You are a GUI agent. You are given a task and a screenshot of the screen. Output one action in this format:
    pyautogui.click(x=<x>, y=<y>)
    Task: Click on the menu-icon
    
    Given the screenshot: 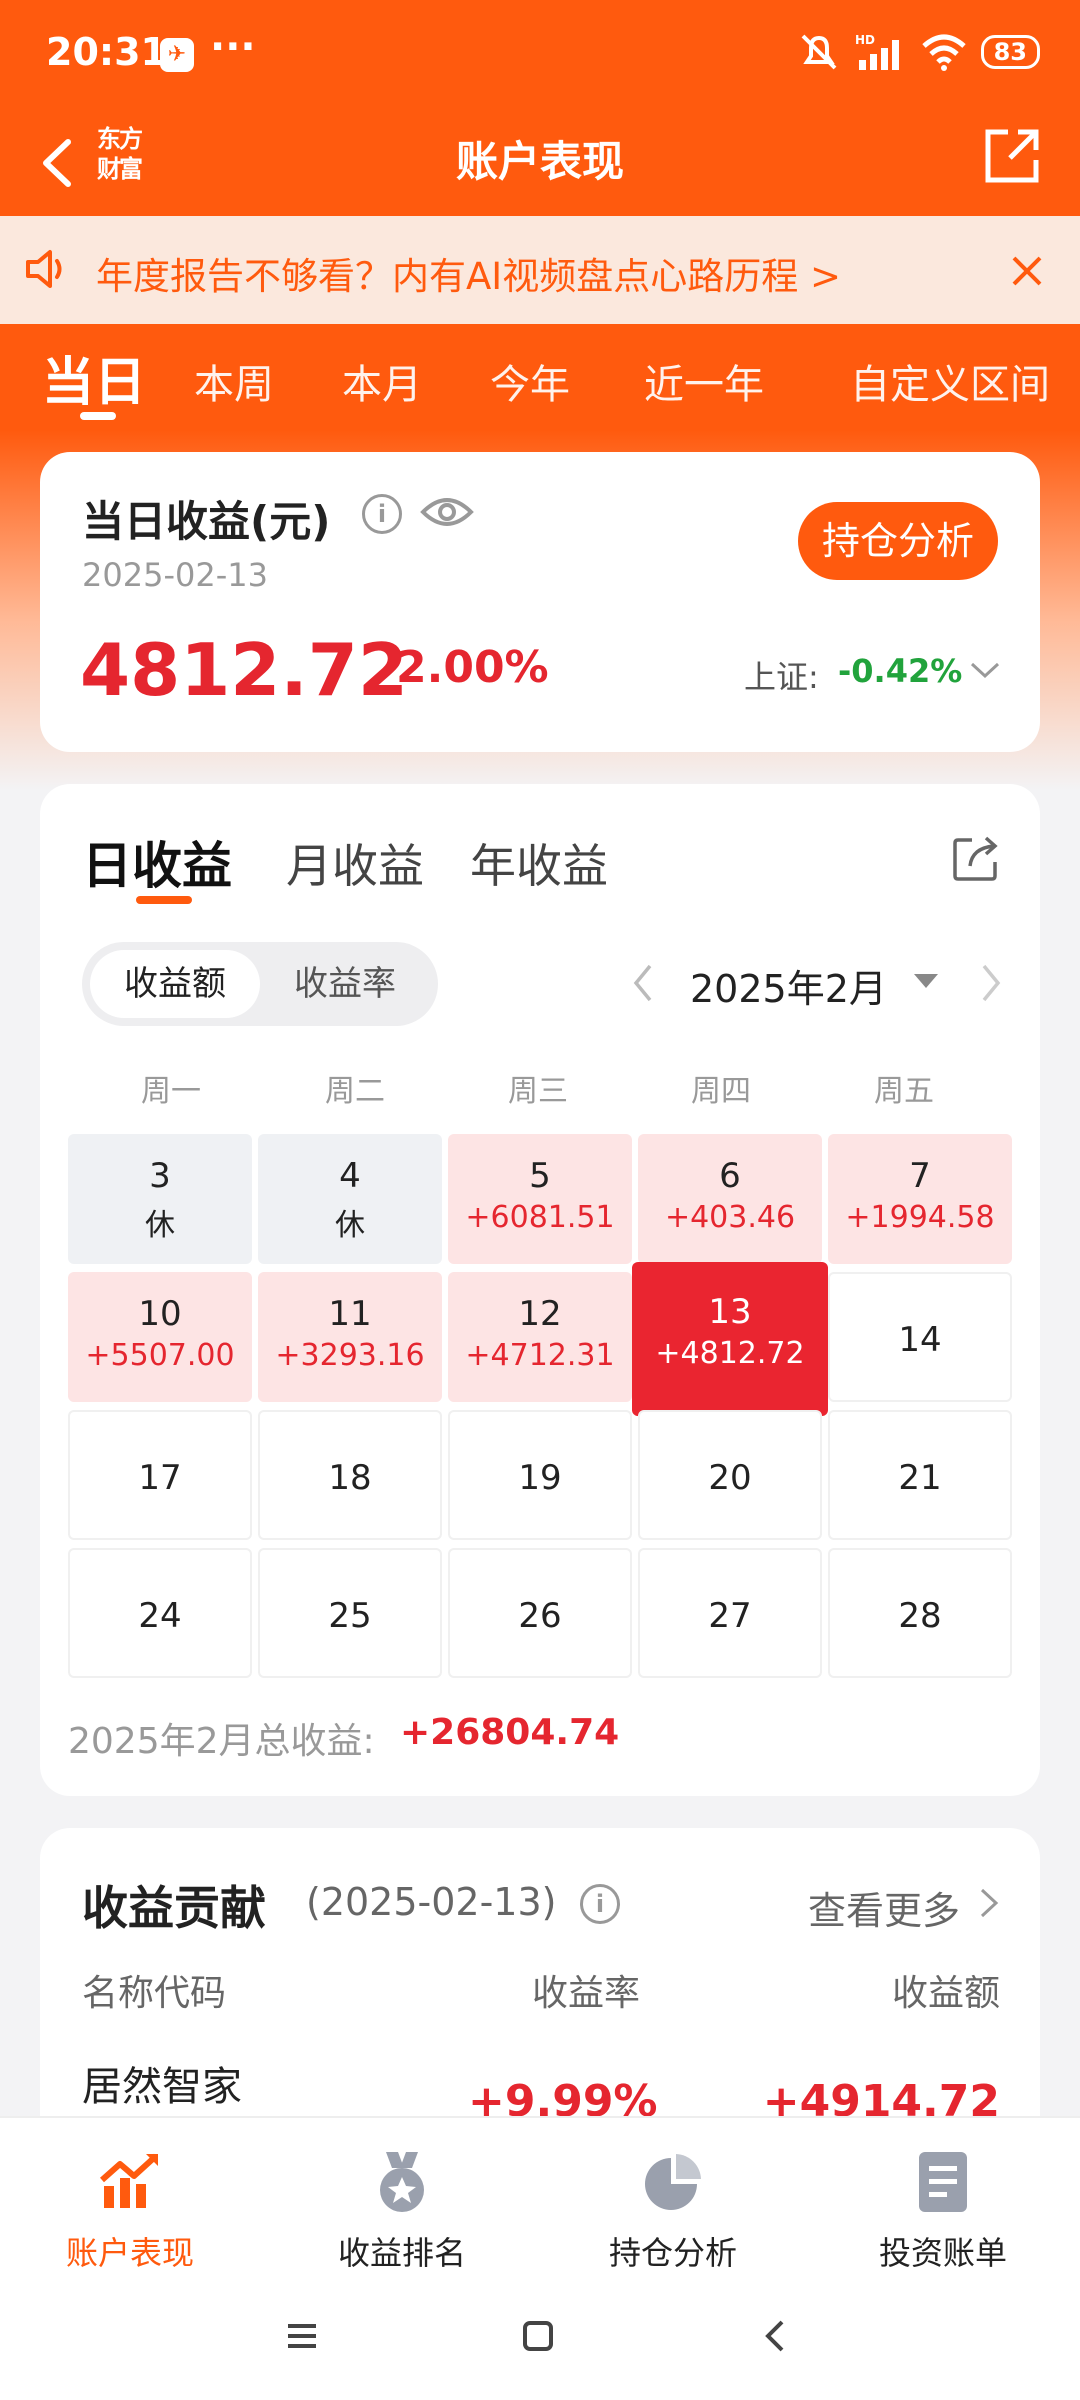 What is the action you would take?
    pyautogui.click(x=302, y=2336)
    